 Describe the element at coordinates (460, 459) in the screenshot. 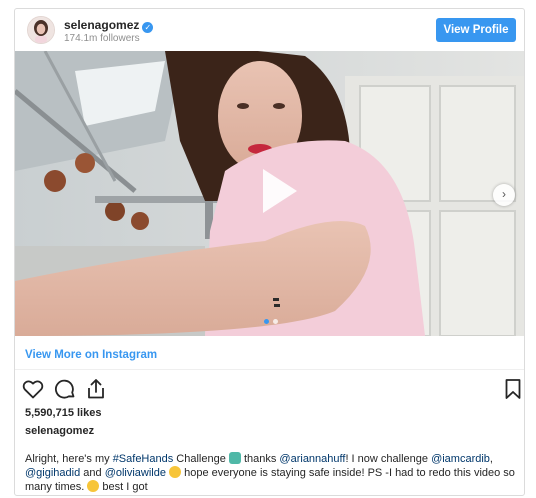

I see `mention-link: @iamcardib` at that location.